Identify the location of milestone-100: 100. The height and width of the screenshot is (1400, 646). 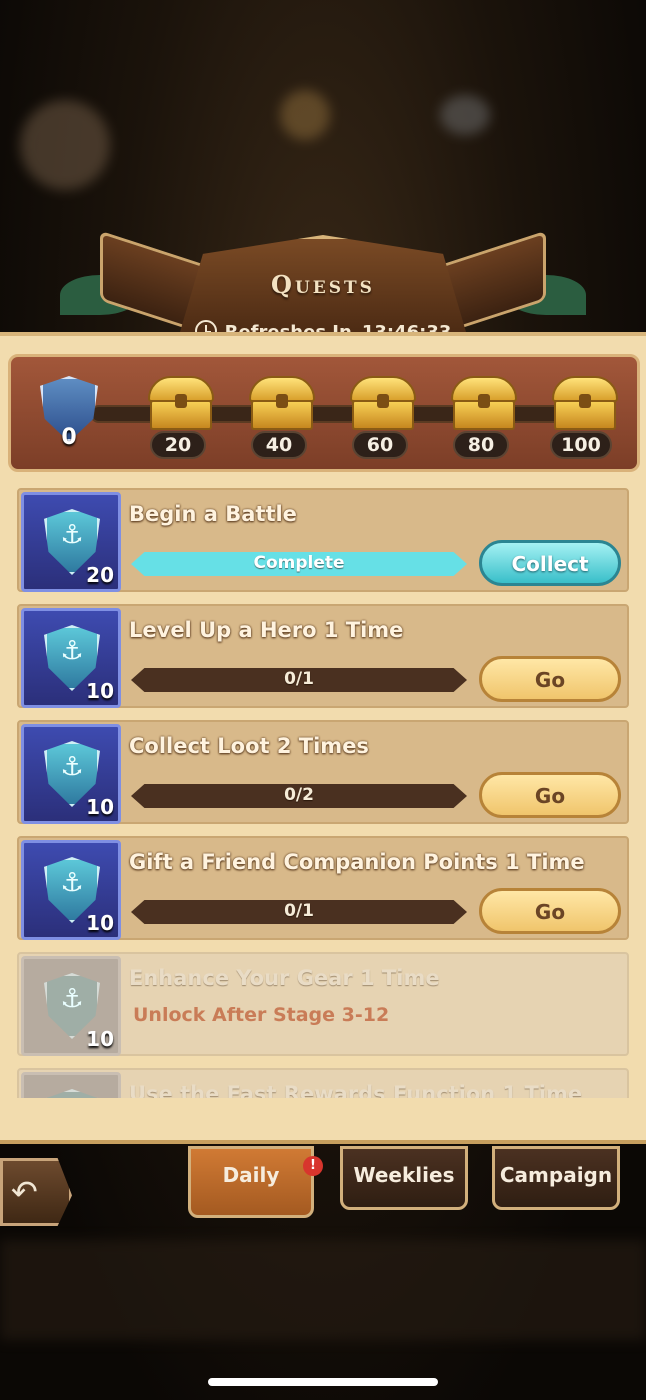
(581, 445).